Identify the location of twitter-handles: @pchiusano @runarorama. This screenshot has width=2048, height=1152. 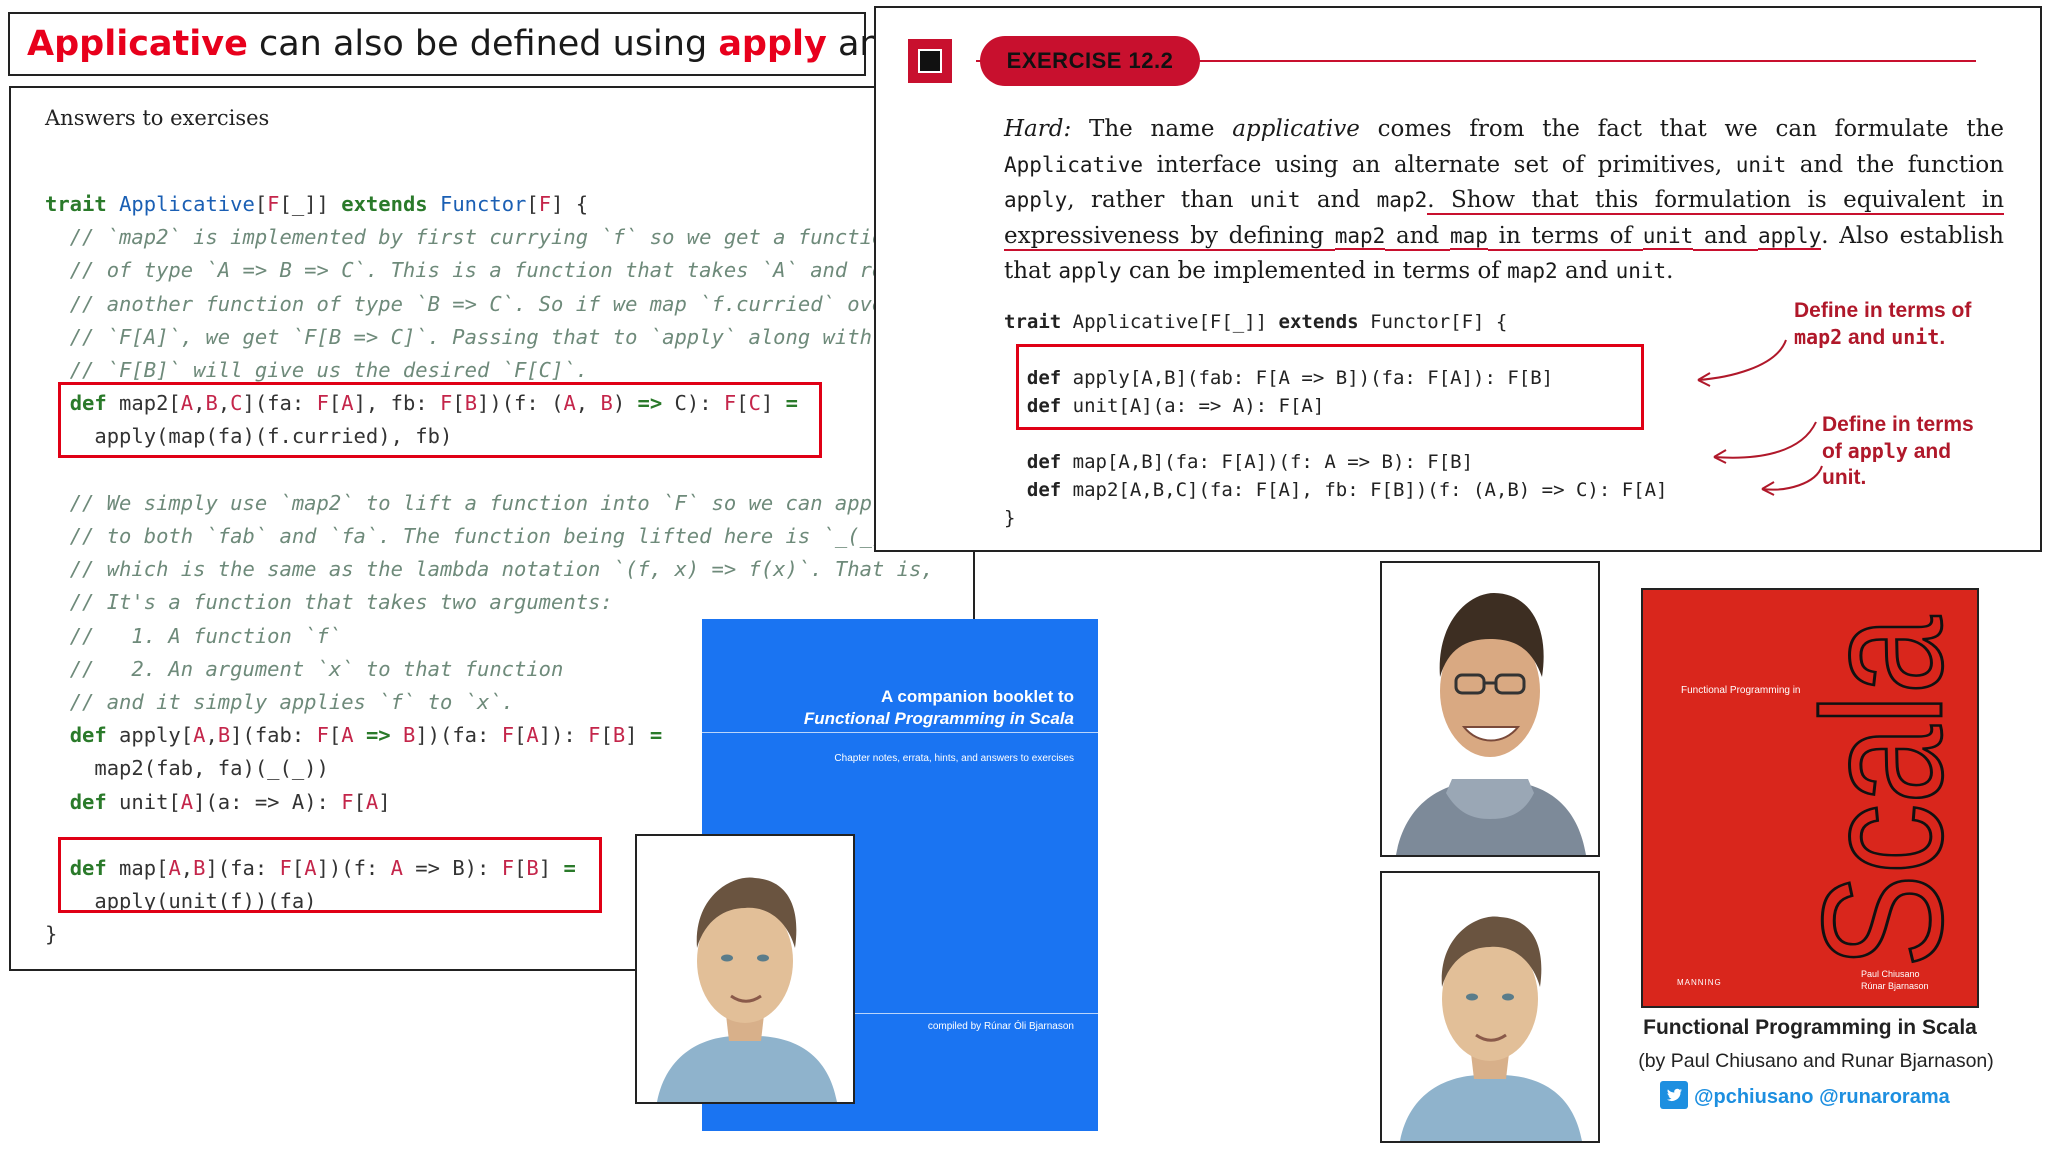
(1805, 1095).